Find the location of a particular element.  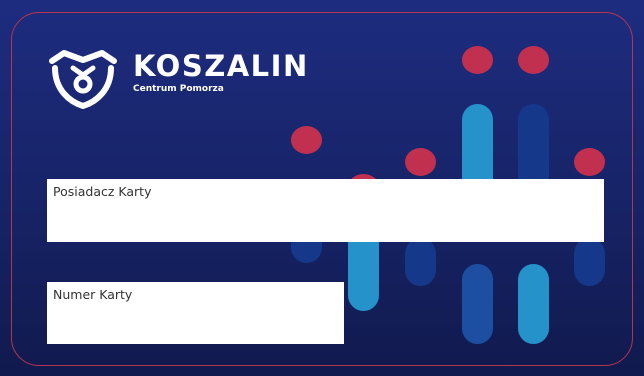

card-holder-field: Posiadacz Karty is located at coordinates (325, 210).